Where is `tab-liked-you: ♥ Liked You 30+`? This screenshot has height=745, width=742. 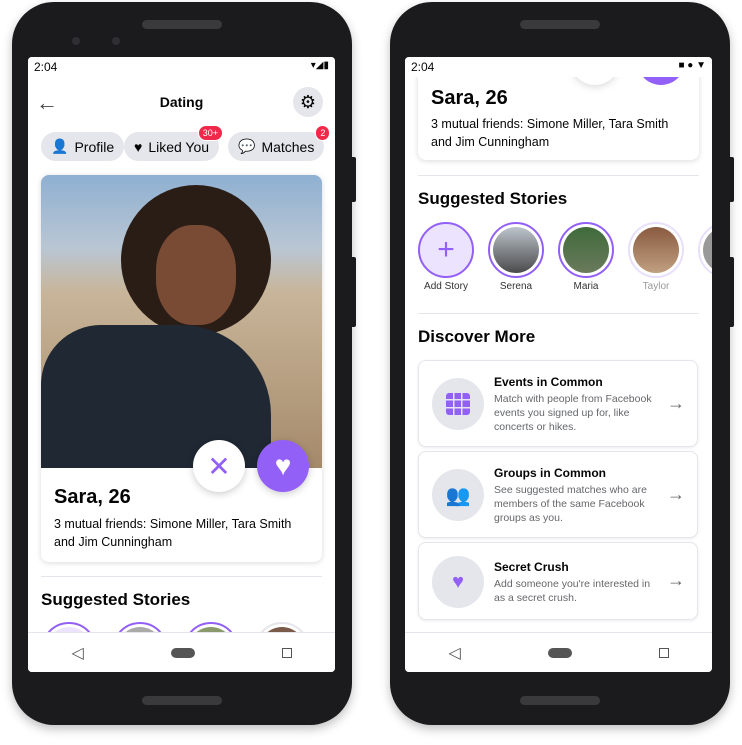
tab-liked-you: ♥ Liked You 30+ is located at coordinates (174, 143).